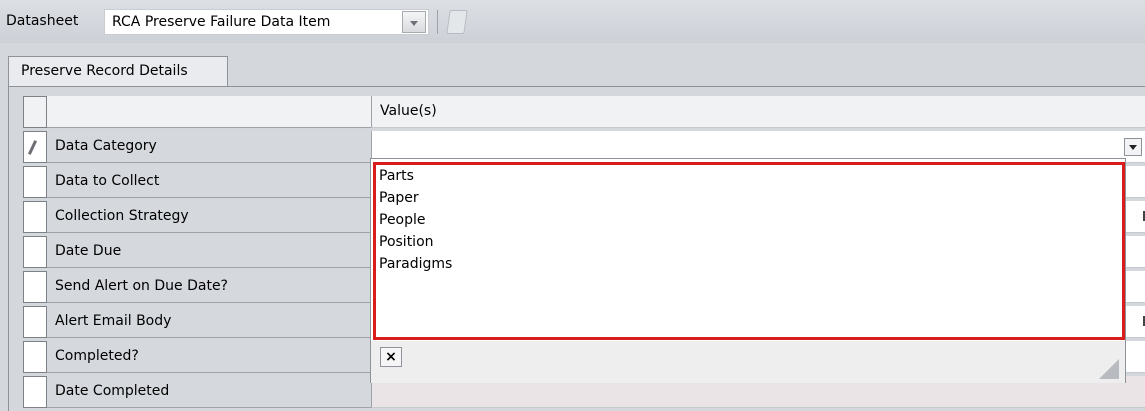  Describe the element at coordinates (107, 181) in the screenshot. I see `field-label: Data to Collect` at that location.